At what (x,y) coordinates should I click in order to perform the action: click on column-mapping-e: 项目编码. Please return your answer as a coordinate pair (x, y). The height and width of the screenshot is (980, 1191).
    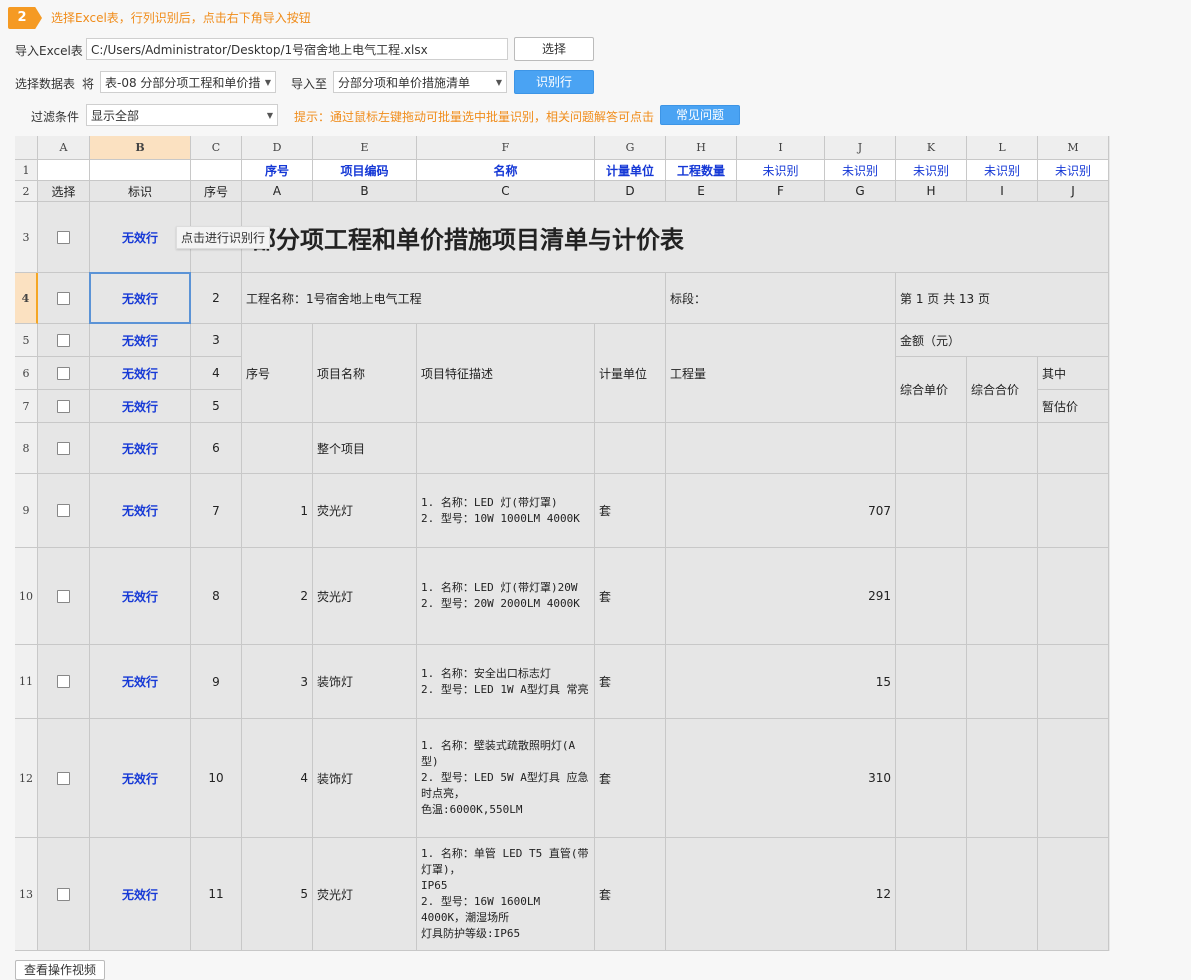
    Looking at the image, I should click on (365, 170).